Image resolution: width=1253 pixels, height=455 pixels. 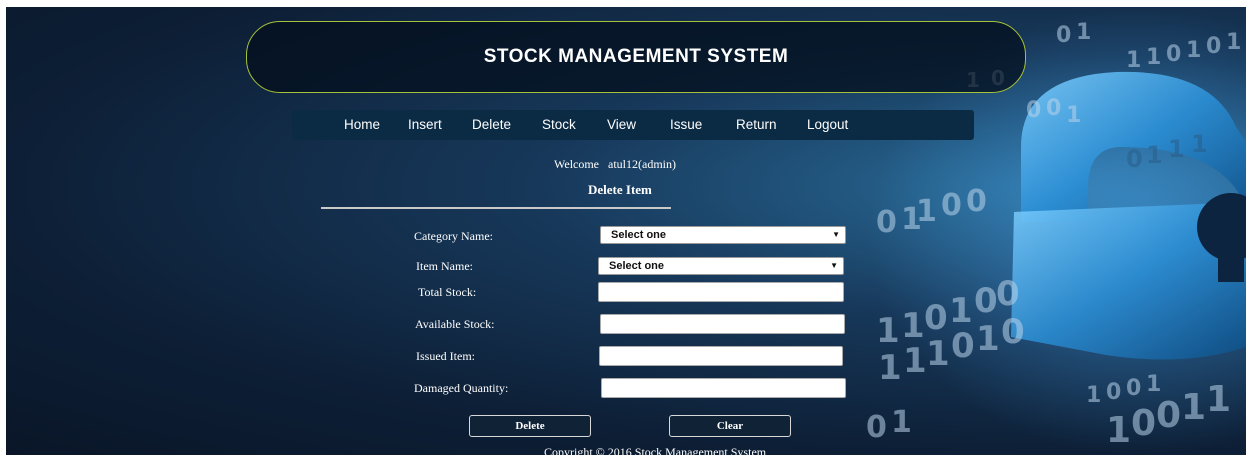 What do you see at coordinates (721, 292) in the screenshot?
I see `total-stock-input` at bounding box center [721, 292].